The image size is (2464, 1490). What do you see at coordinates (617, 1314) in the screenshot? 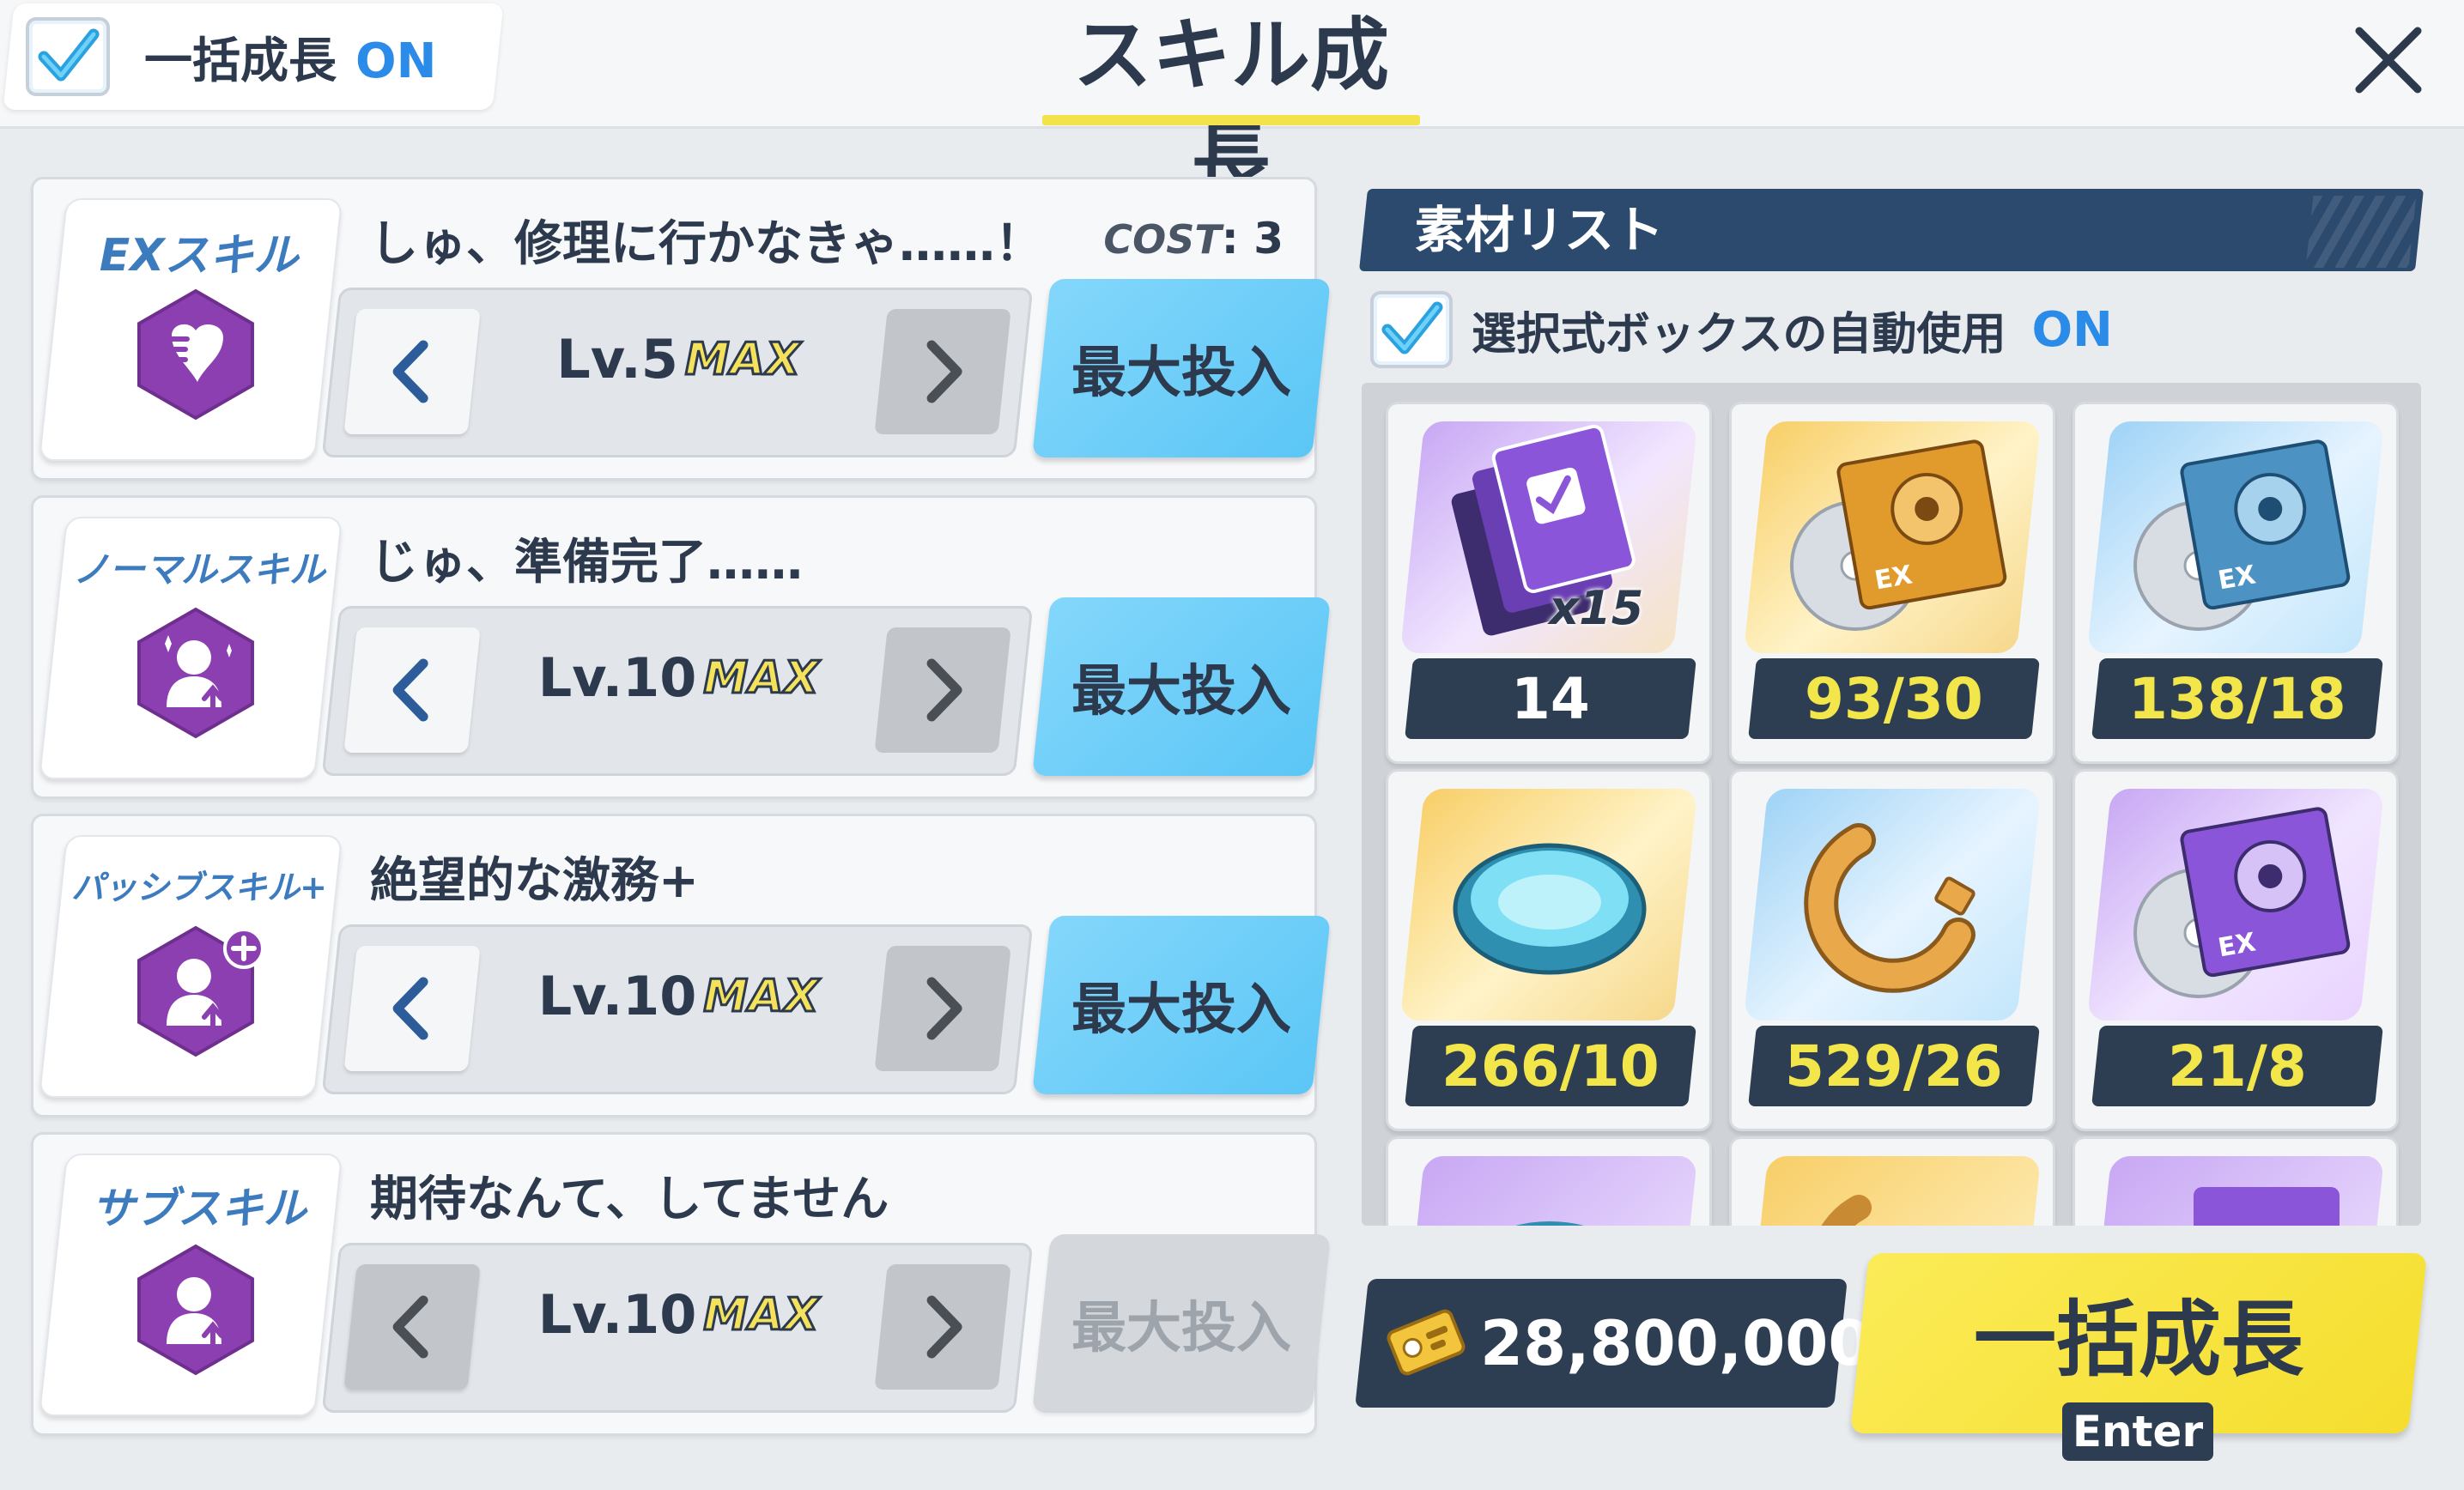
I see `level-value: Lv.10` at bounding box center [617, 1314].